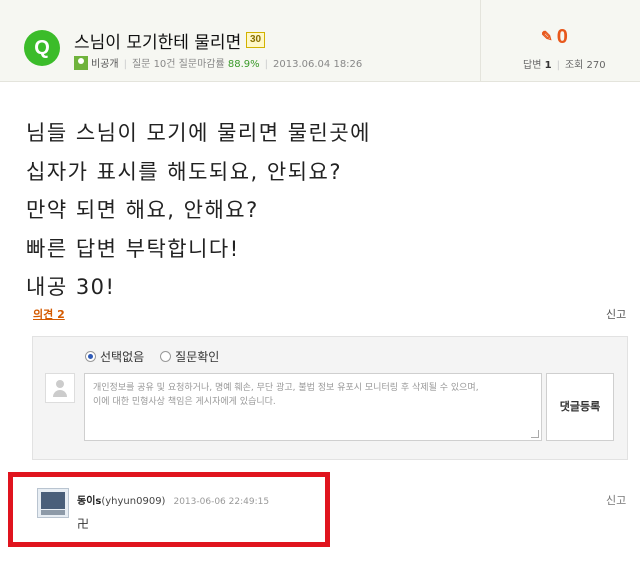 This screenshot has height=563, width=640. I want to click on answer-count: ✎ 0, so click(554, 37).